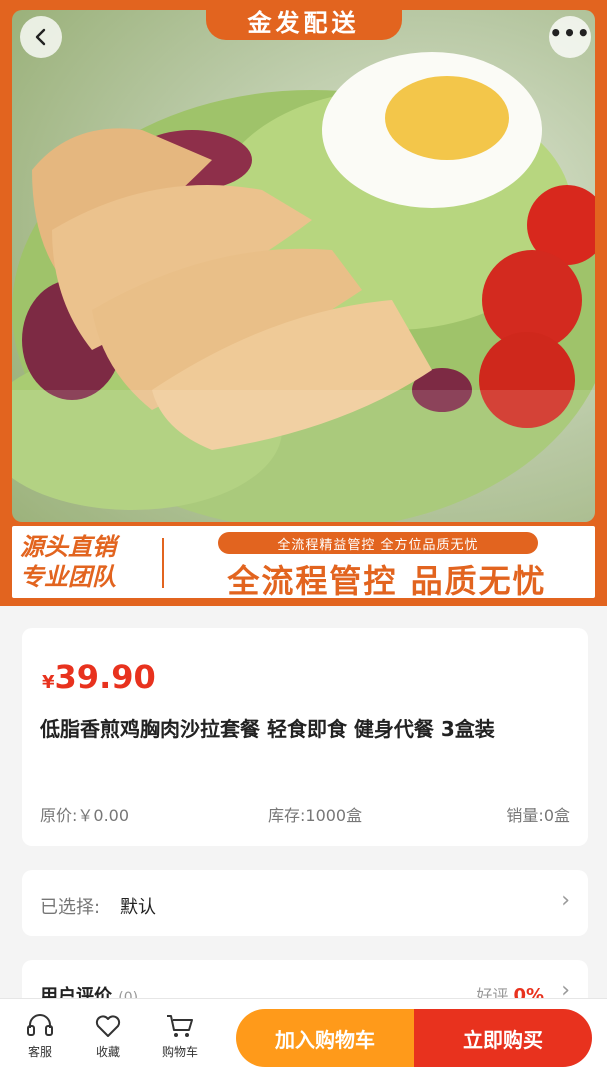  I want to click on add-to-cart-button: 加入购物车, so click(325, 1038).